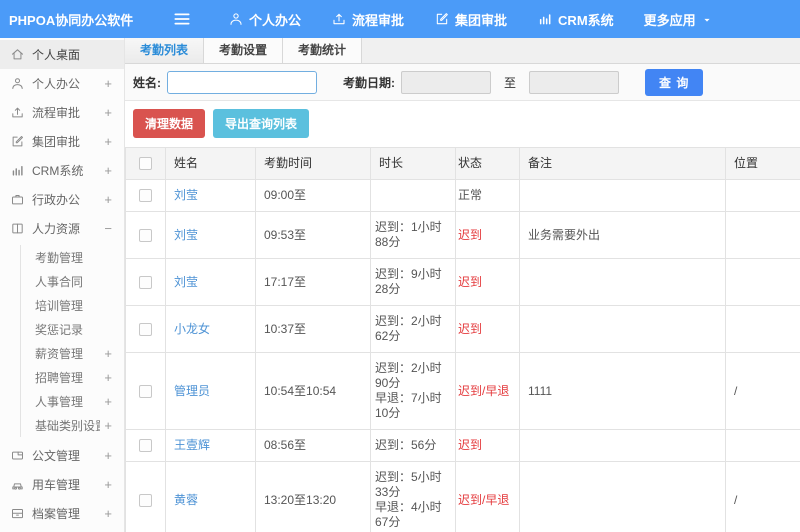 Image resolution: width=800 pixels, height=532 pixels. Describe the element at coordinates (62, 513) in the screenshot. I see `sidebar-item-10: 档案管理 +` at that location.